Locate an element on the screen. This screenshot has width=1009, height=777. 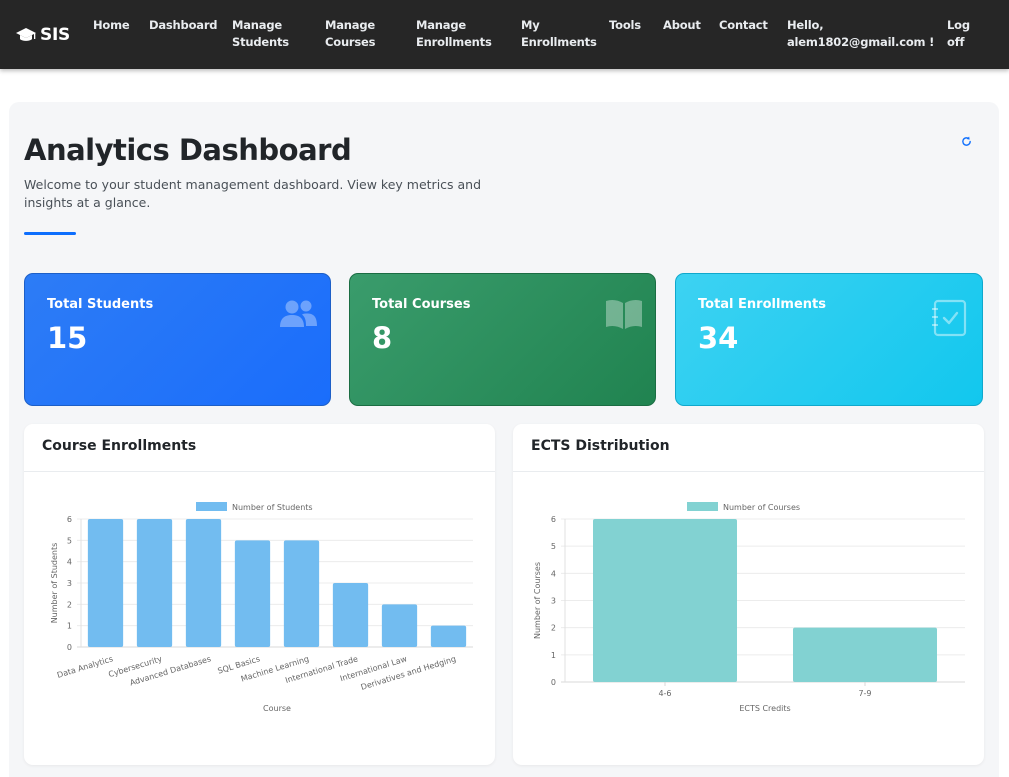
nav-link-label: My is located at coordinates (530, 25).